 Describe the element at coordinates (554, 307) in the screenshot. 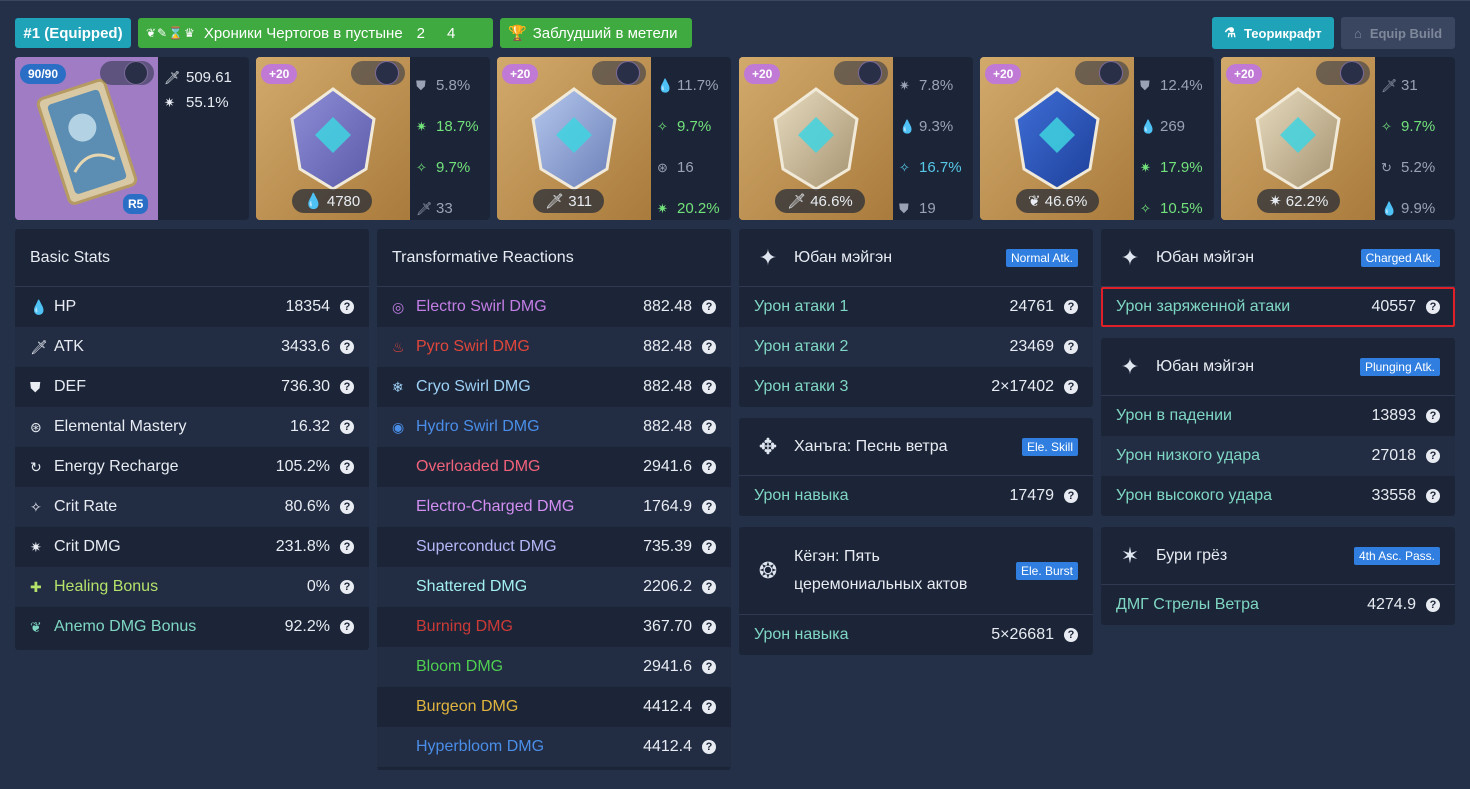

I see `stat-row: ◎ Electro Swirl DMG 882.48 ?` at that location.